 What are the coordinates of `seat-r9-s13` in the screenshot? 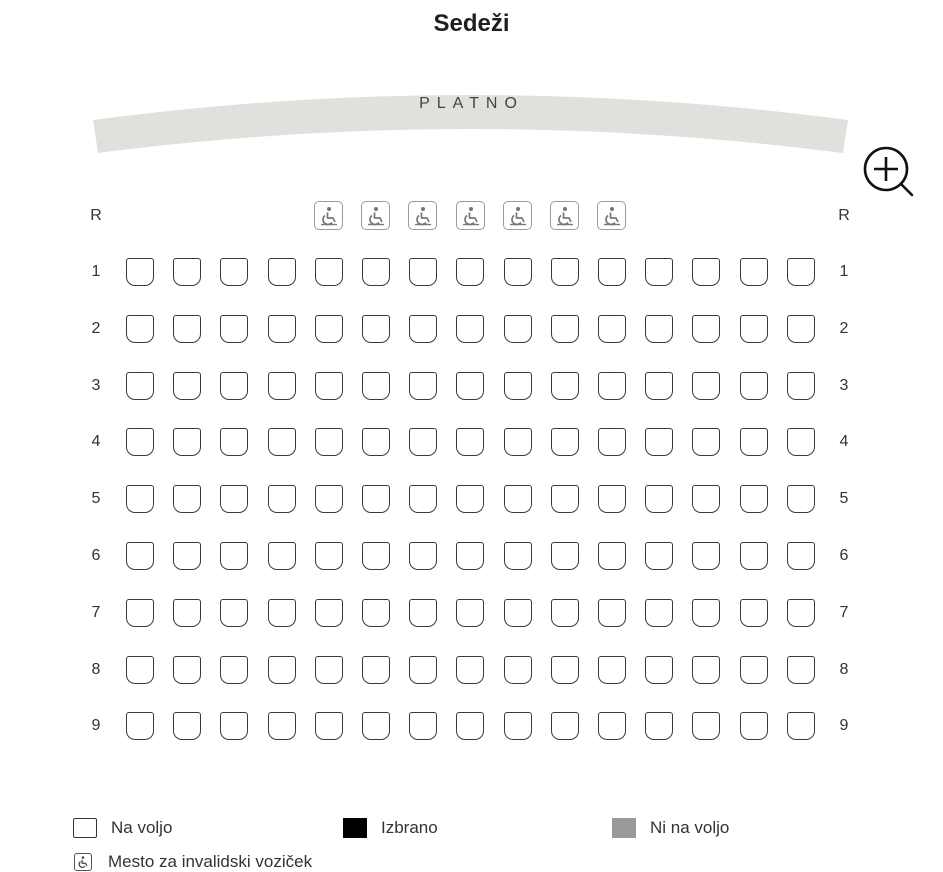 It's located at (706, 726).